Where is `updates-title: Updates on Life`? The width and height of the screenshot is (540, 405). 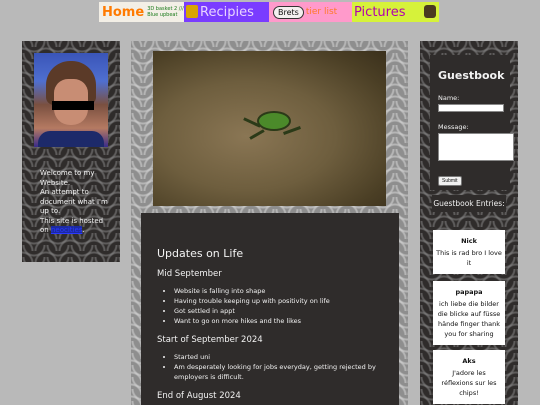
updates-title: Updates on Life is located at coordinates (200, 253).